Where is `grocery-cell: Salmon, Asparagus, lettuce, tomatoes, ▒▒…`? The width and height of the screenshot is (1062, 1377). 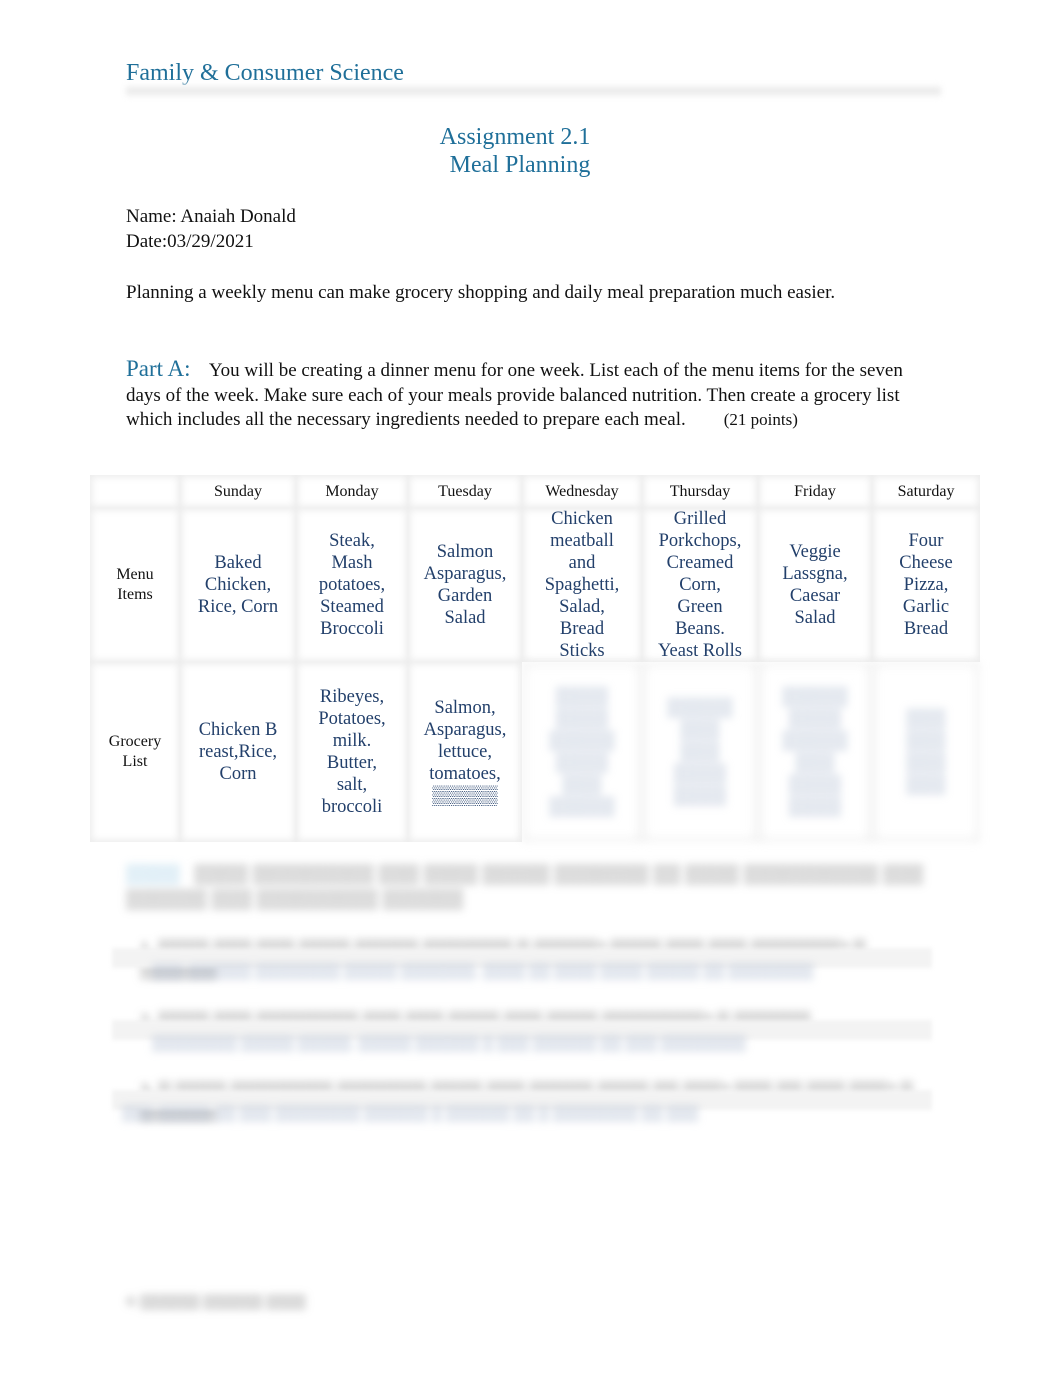 grocery-cell: Salmon, Asparagus, lettuce, tomatoes, ▒▒… is located at coordinates (465, 752).